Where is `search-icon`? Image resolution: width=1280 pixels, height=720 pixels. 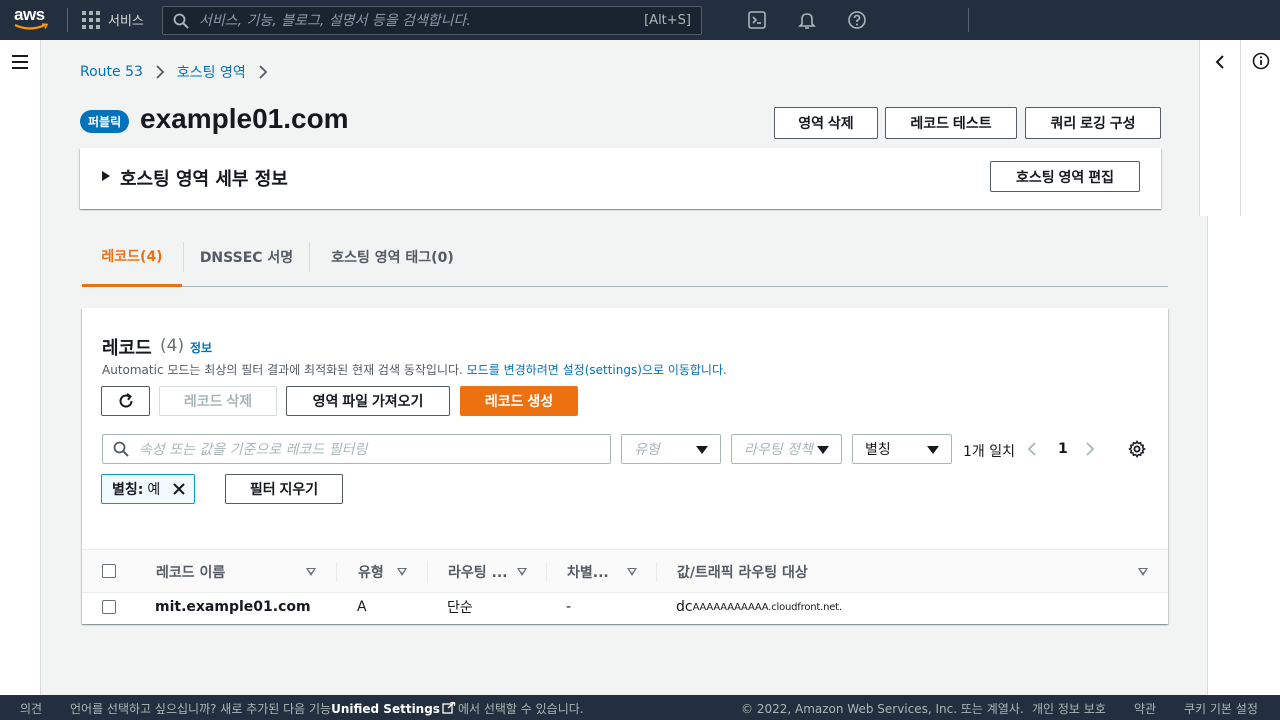
search-icon is located at coordinates (181, 21).